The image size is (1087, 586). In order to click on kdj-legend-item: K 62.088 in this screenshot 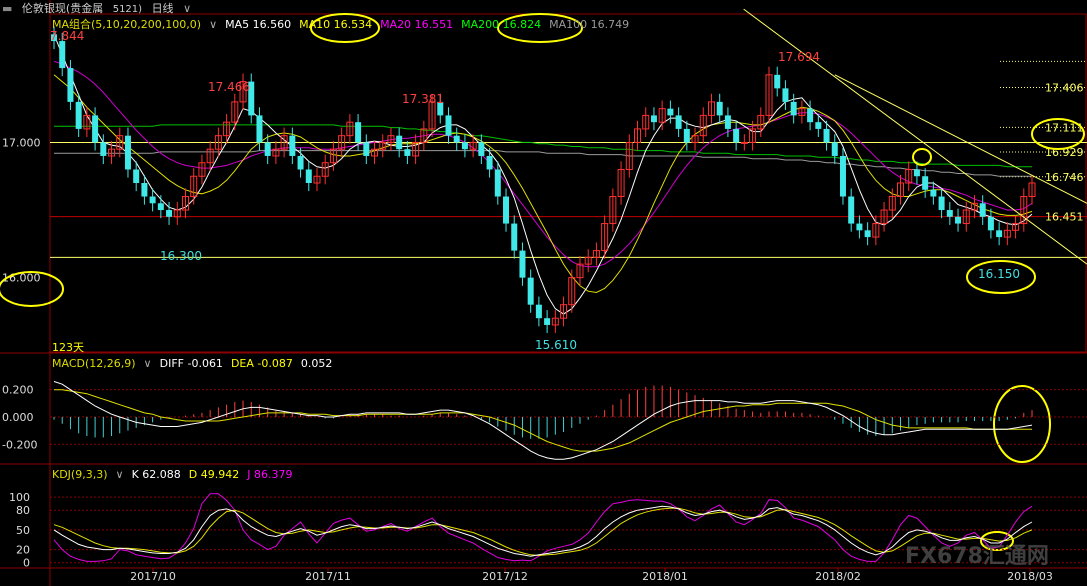, I will do `click(156, 474)`.